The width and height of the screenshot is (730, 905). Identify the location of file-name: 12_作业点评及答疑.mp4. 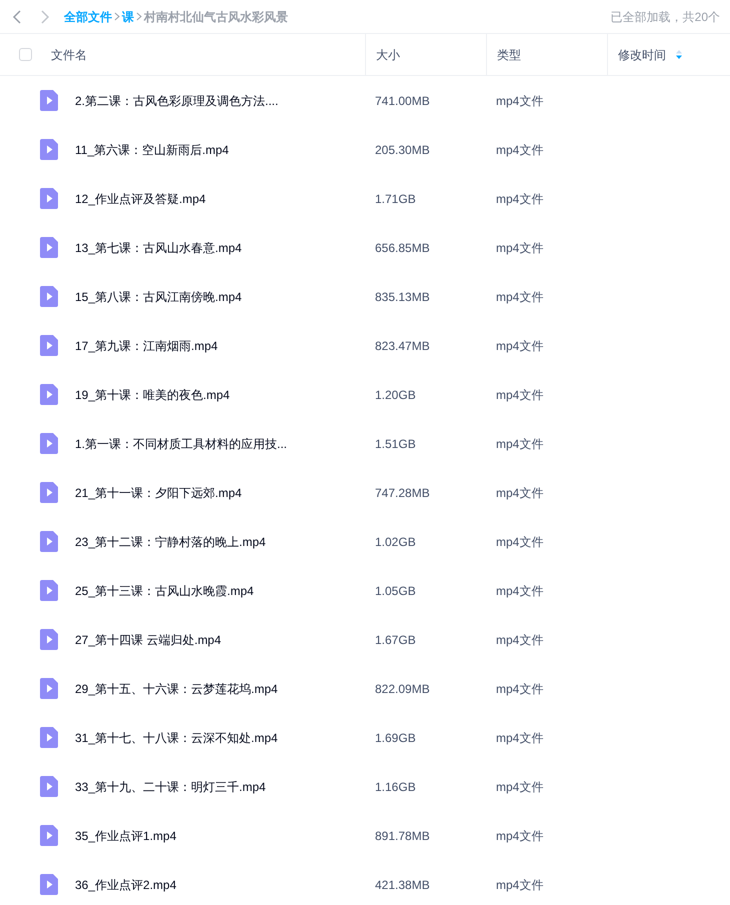
(140, 199).